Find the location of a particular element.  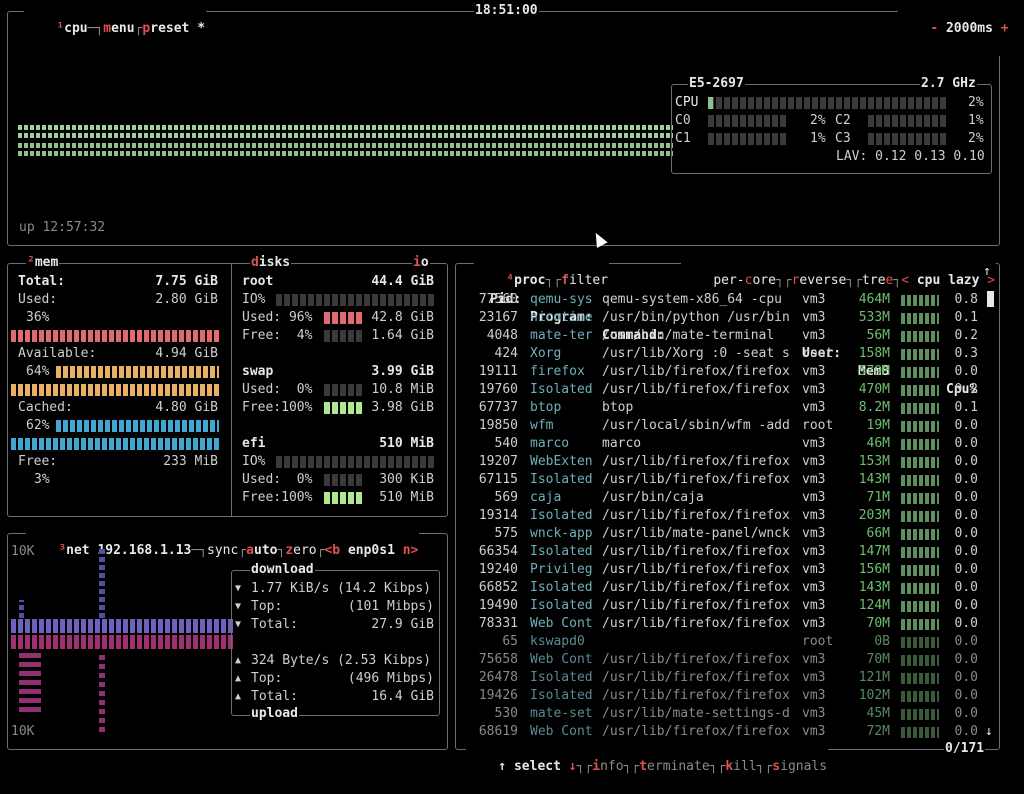

info-key: i is located at coordinates (596, 766).